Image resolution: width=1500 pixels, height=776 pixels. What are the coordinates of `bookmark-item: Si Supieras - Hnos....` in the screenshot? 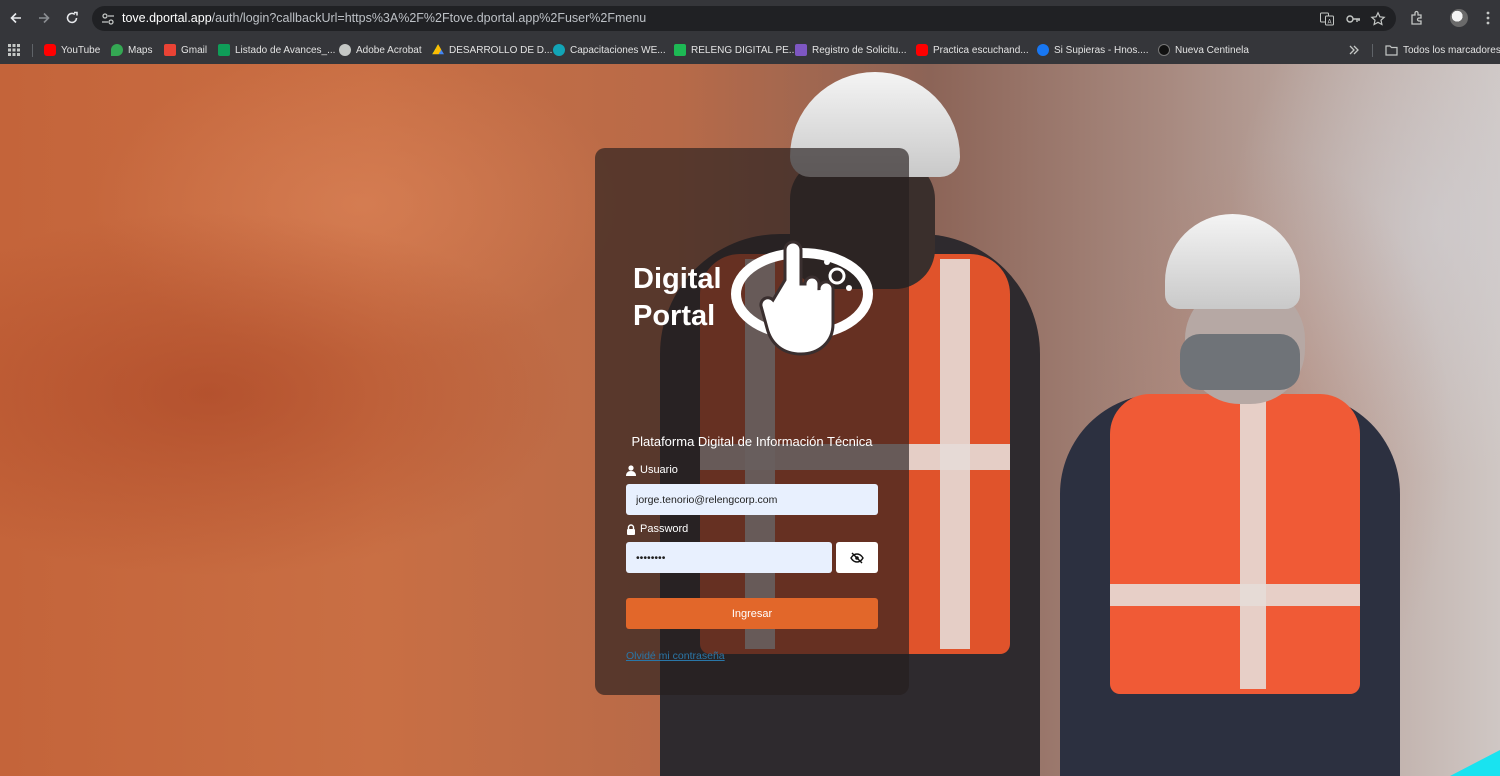 It's located at (1092, 50).